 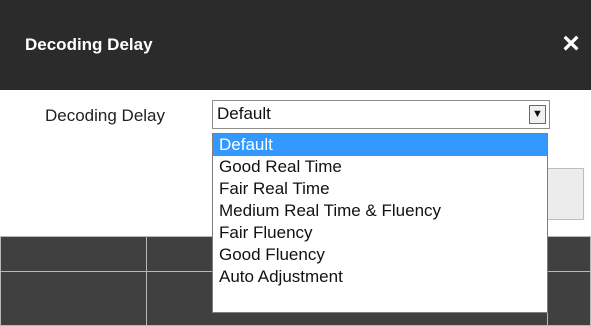 What do you see at coordinates (380, 277) in the screenshot?
I see `option-auto-adjustment: Auto Adjustment` at bounding box center [380, 277].